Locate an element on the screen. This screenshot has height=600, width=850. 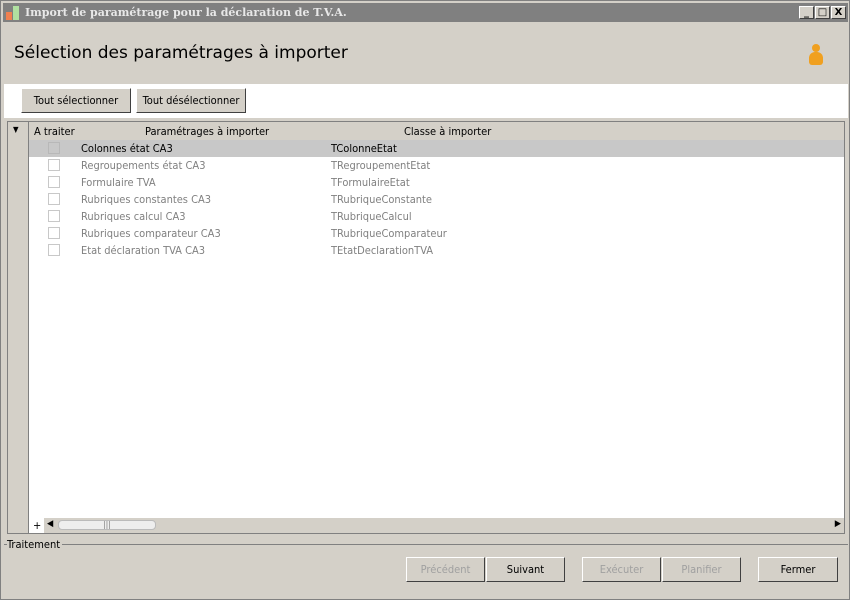
deselect-all-button: Tout désélectionner is located at coordinates (191, 100).